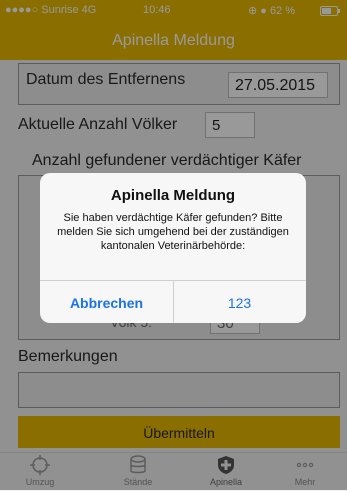  What do you see at coordinates (106, 302) in the screenshot?
I see `cancel-button: Abbrechen` at bounding box center [106, 302].